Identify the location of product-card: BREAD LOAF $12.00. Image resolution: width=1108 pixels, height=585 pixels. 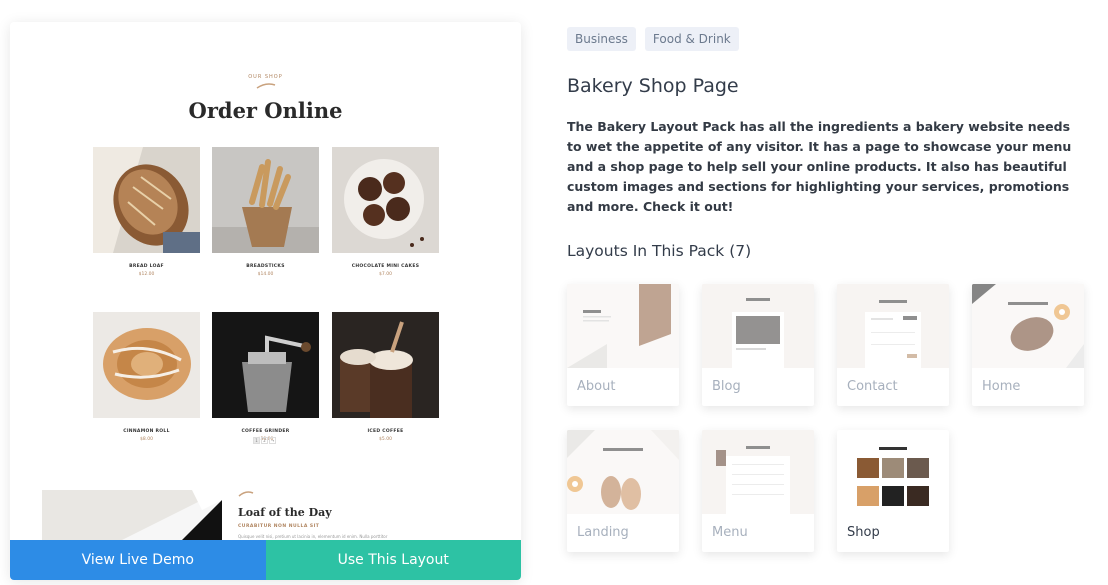
(146, 212).